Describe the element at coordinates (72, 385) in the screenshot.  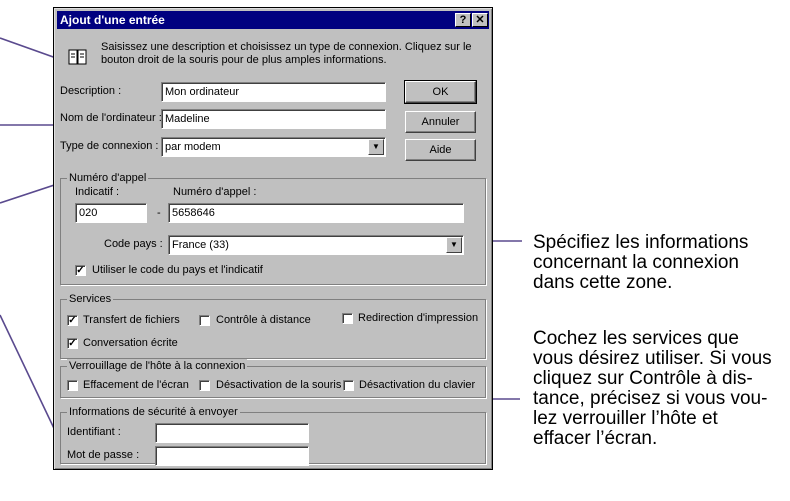
I see `clear-screen-checkbox` at that location.